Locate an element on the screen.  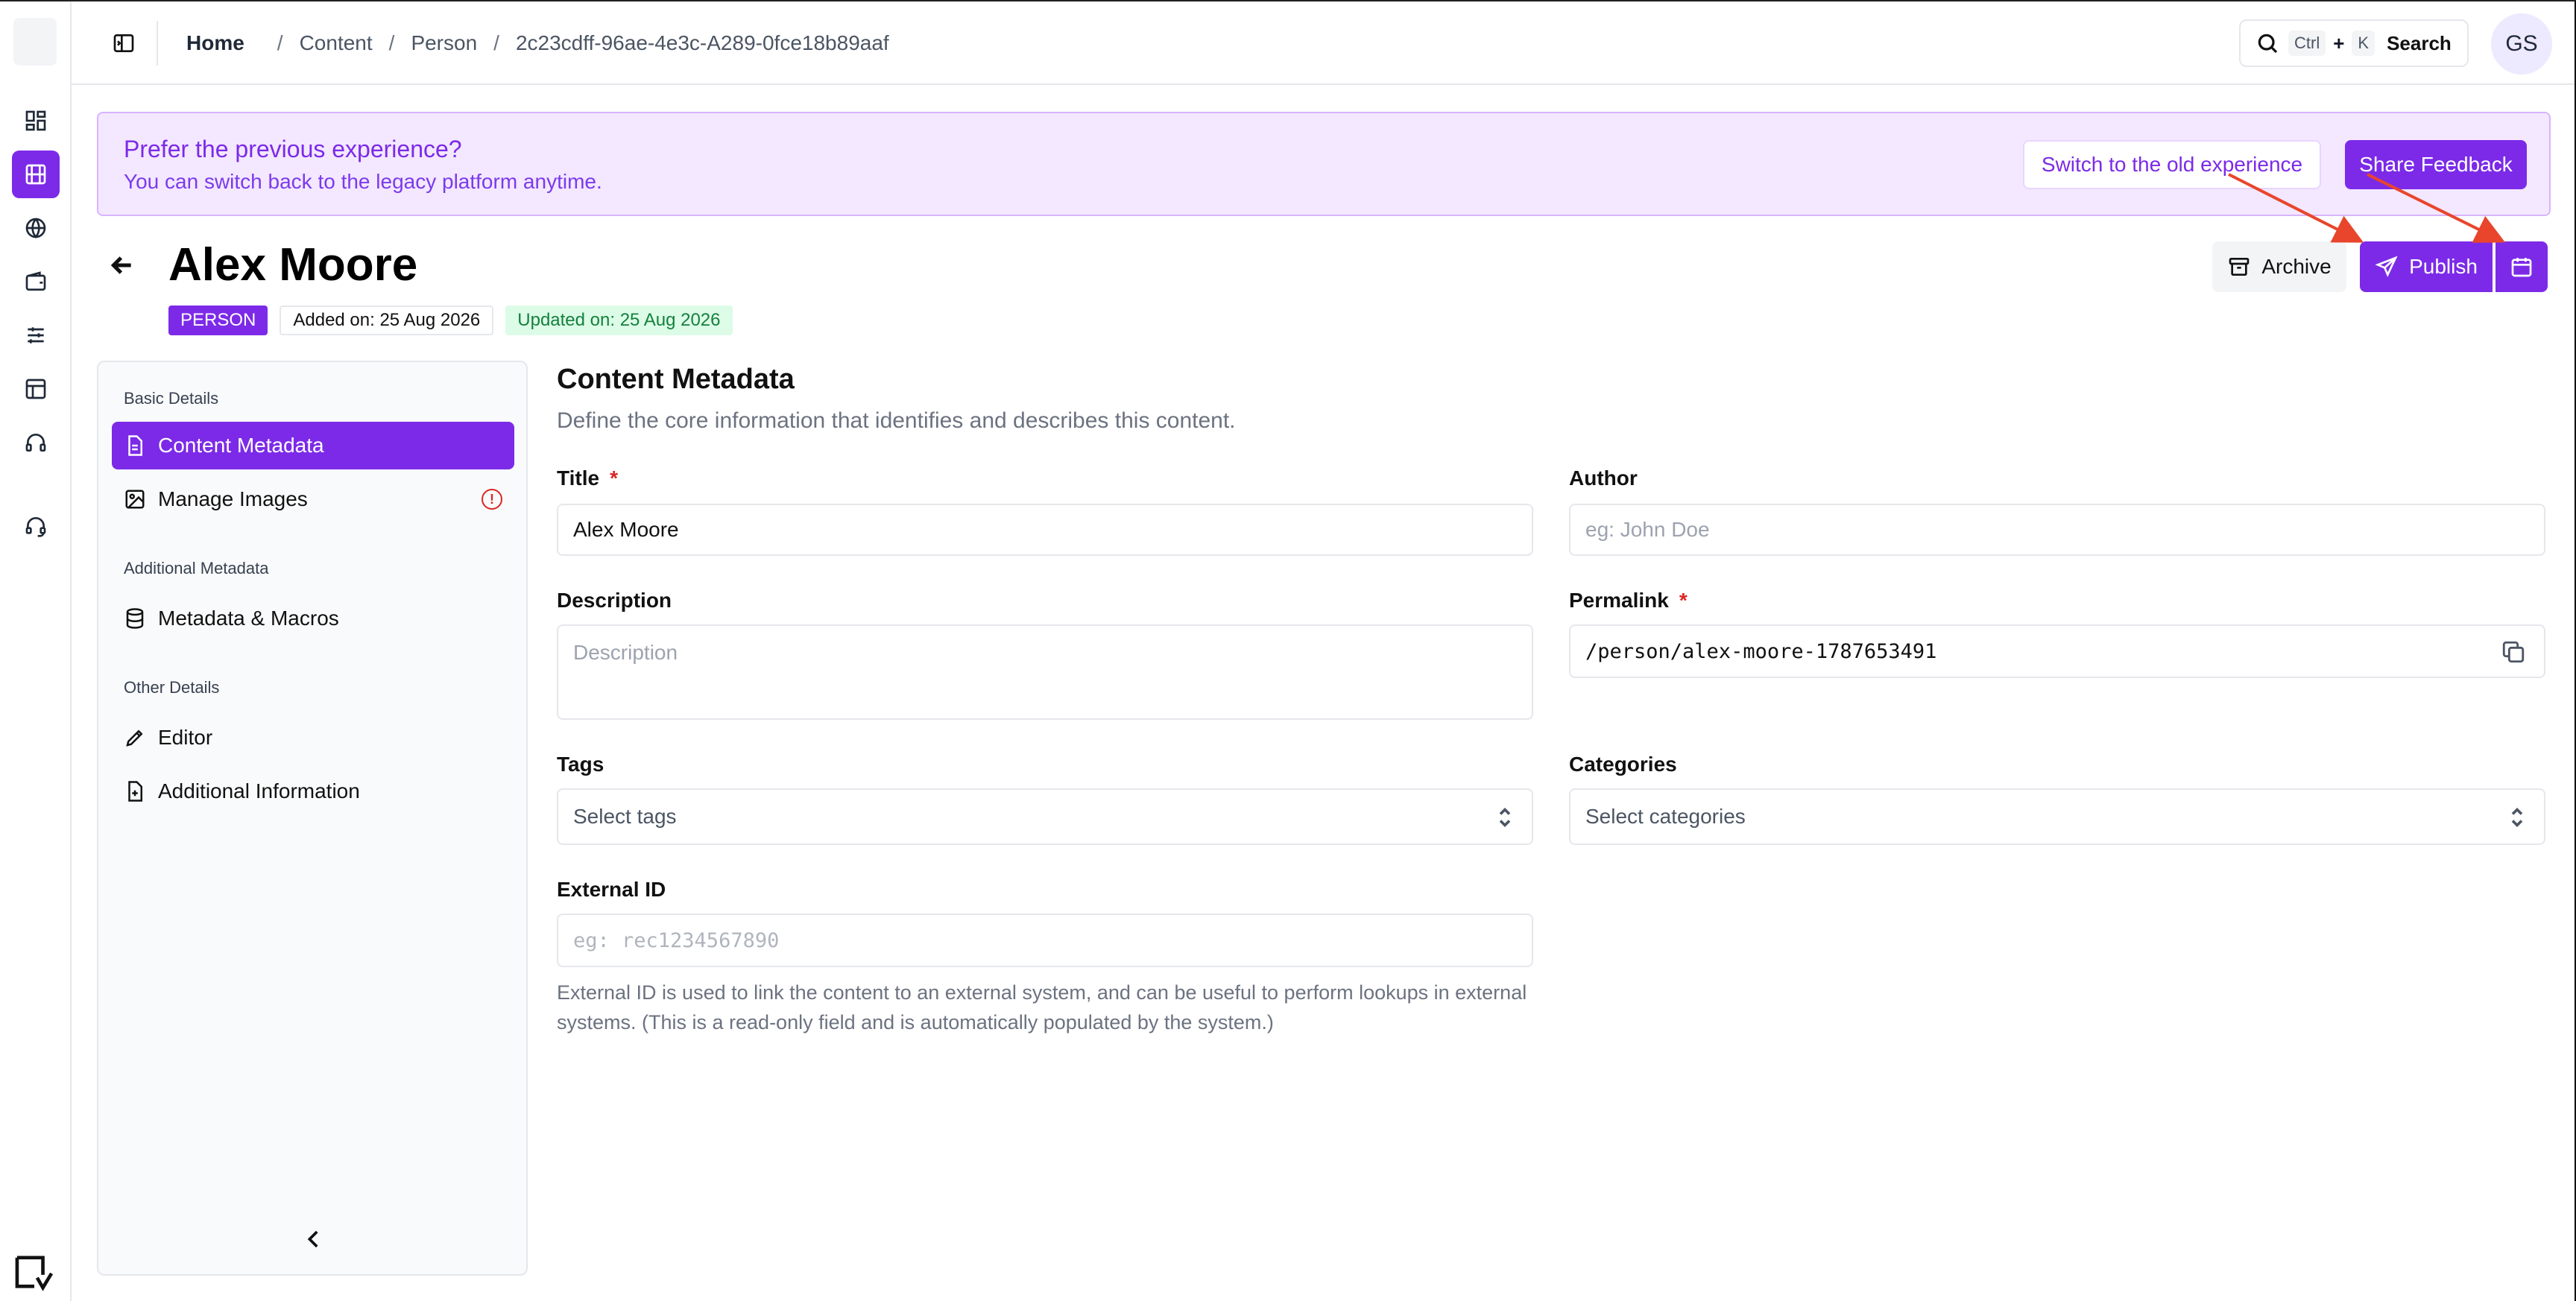
categories-label: Categories is located at coordinates (1623, 764).